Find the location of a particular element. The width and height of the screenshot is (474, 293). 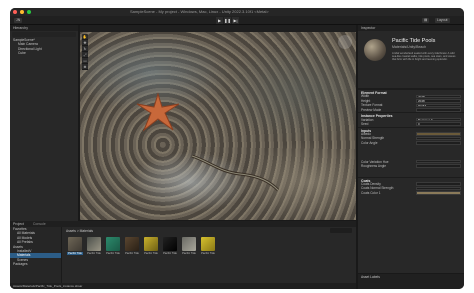

project-search-input is located at coordinates (341, 230).